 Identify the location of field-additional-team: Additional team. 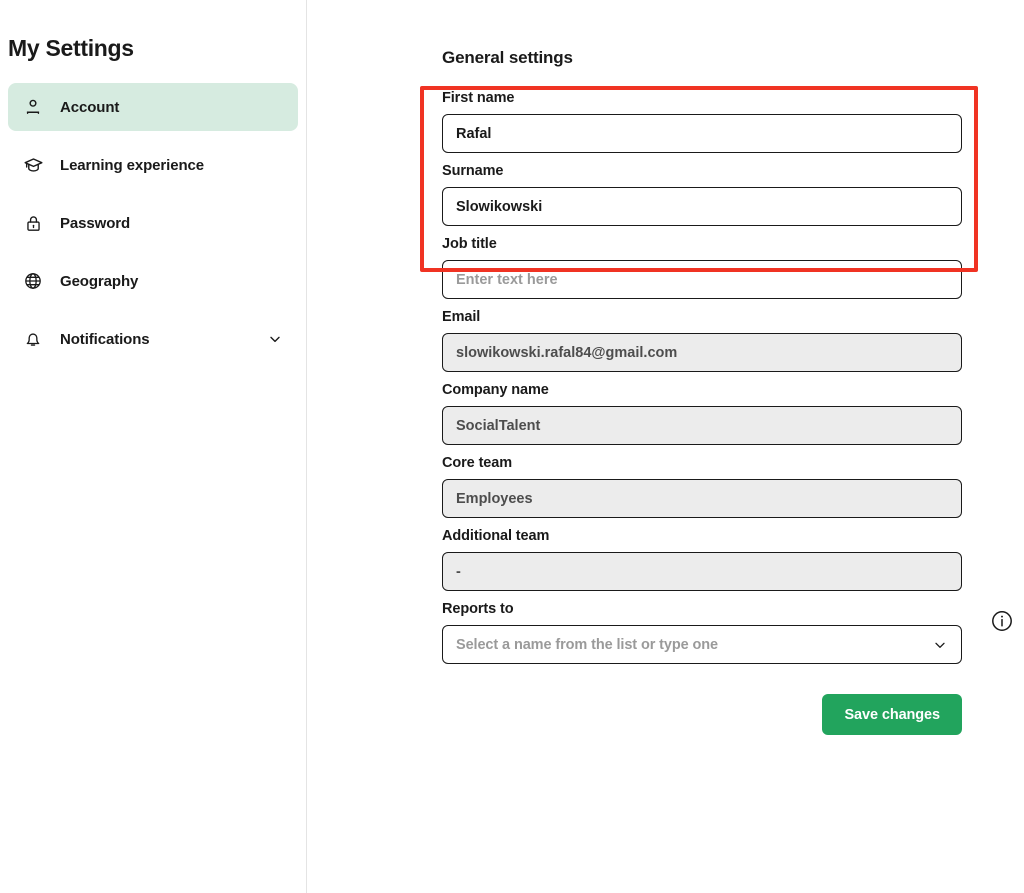
(722, 559).